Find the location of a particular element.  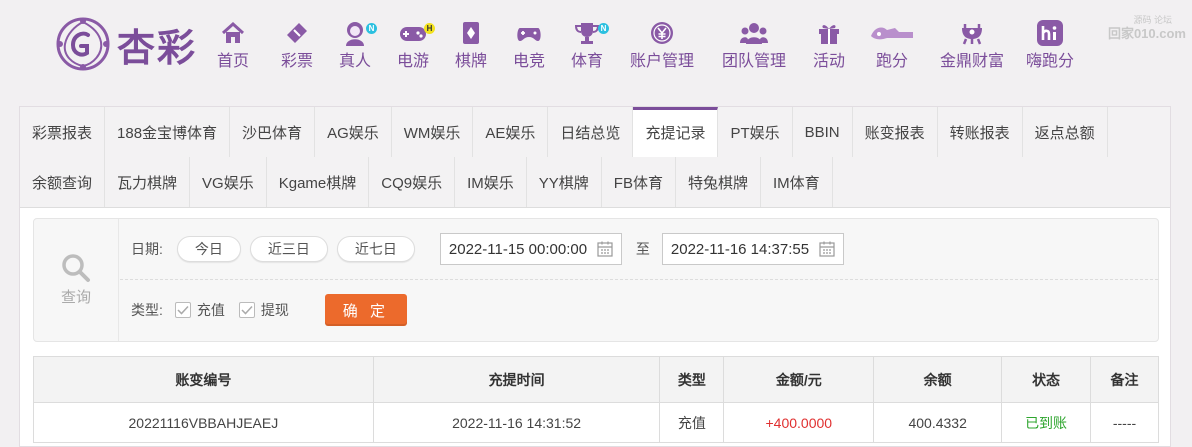

withdraw-checkbox: 提现 is located at coordinates (263, 310).